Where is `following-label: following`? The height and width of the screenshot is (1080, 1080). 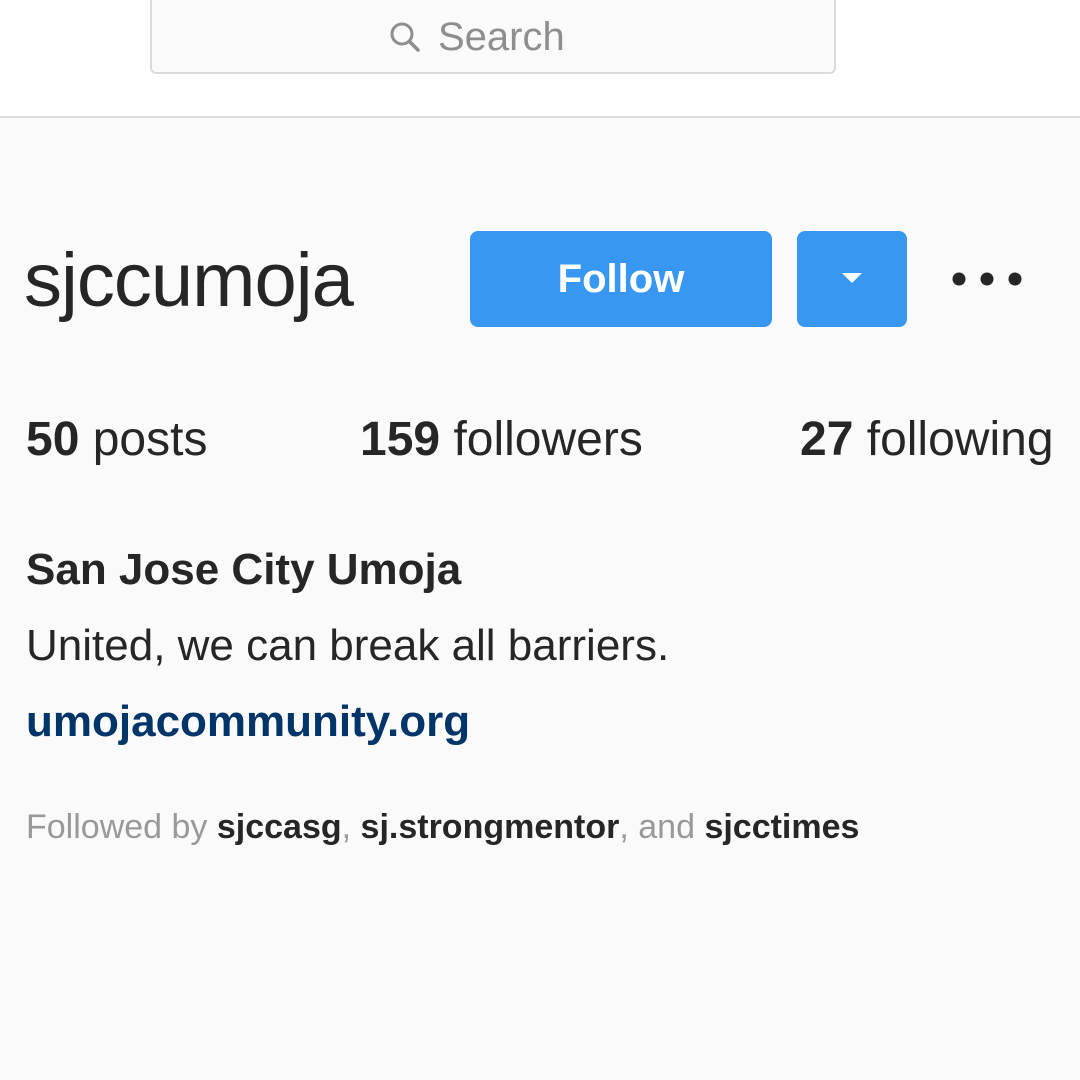 following-label: following is located at coordinates (960, 439).